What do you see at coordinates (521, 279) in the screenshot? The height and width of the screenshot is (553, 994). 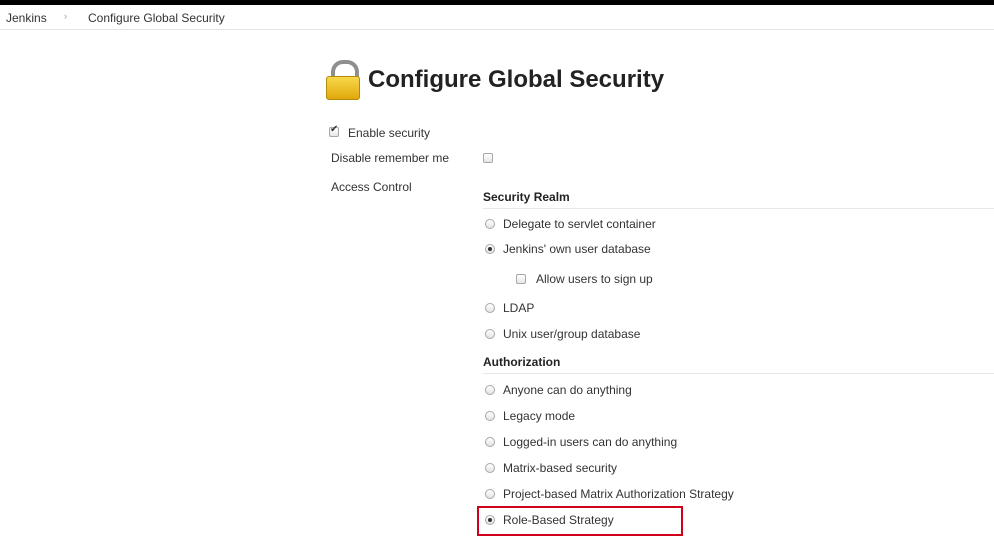 I see `allow-signup-checkbox` at bounding box center [521, 279].